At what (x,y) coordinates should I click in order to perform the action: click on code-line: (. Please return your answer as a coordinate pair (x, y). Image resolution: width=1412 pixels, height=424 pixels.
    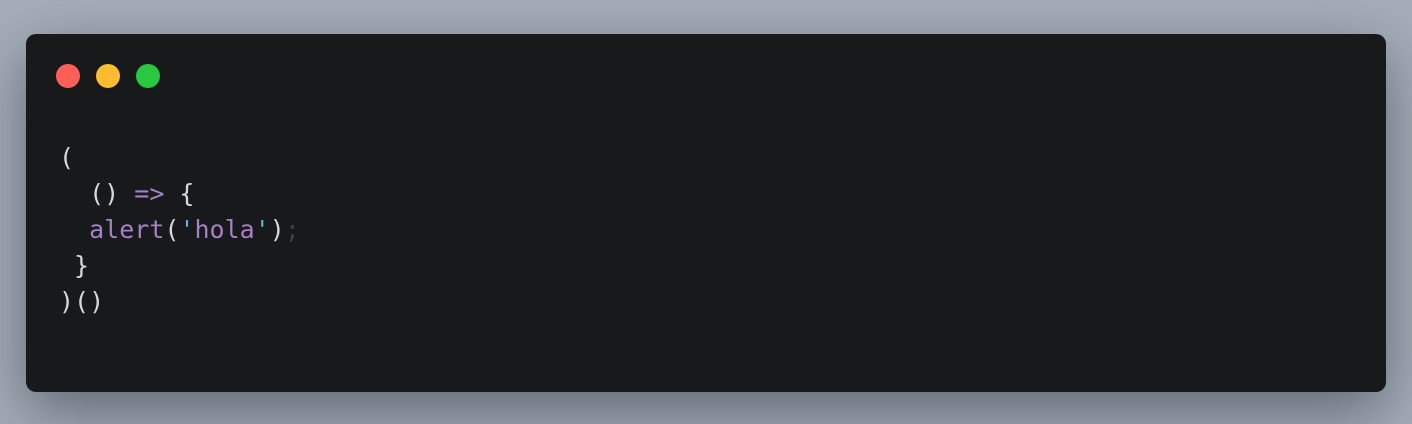
    Looking at the image, I should click on (179, 158).